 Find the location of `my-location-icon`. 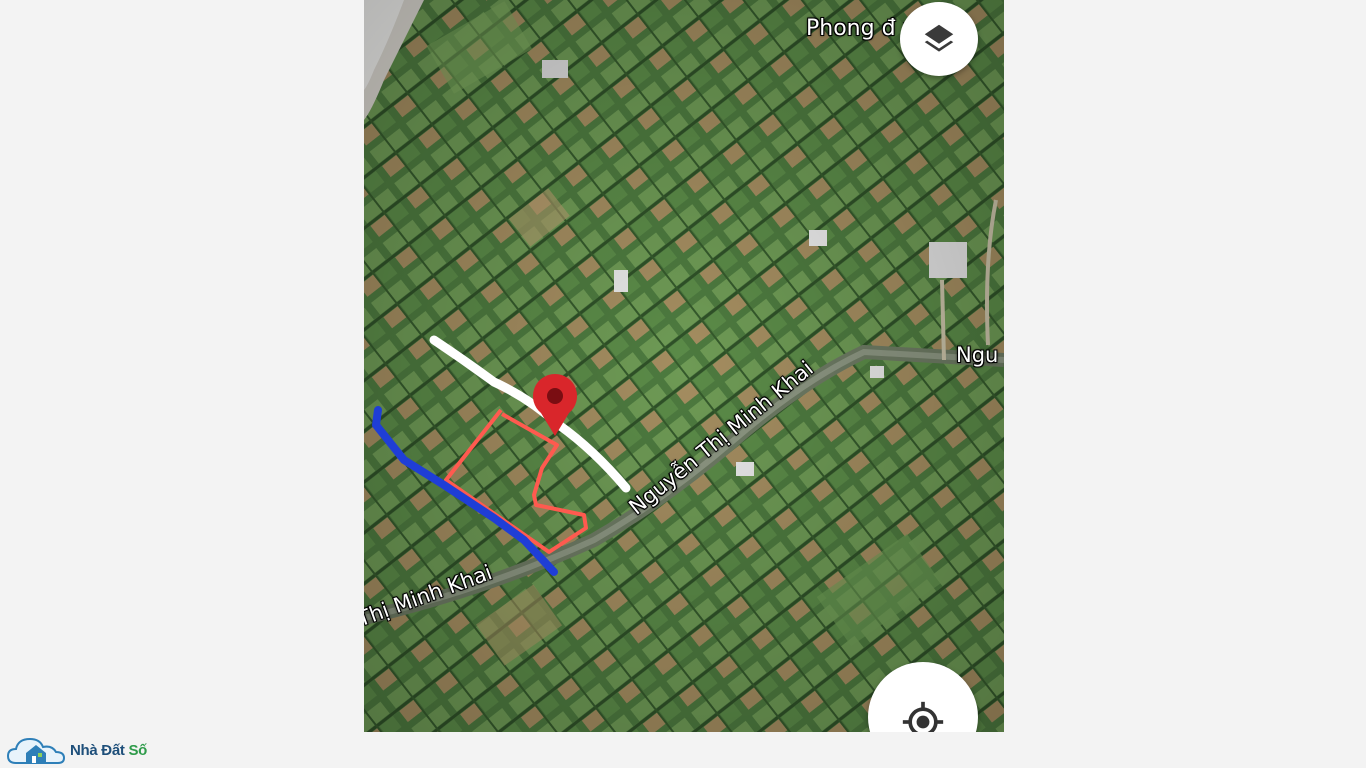

my-location-icon is located at coordinates (923, 716).